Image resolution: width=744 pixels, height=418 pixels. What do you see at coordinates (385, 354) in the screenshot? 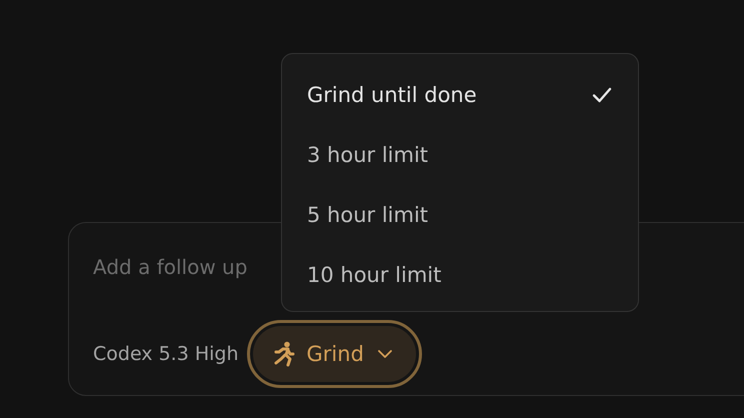
I see `chevron-down-icon` at bounding box center [385, 354].